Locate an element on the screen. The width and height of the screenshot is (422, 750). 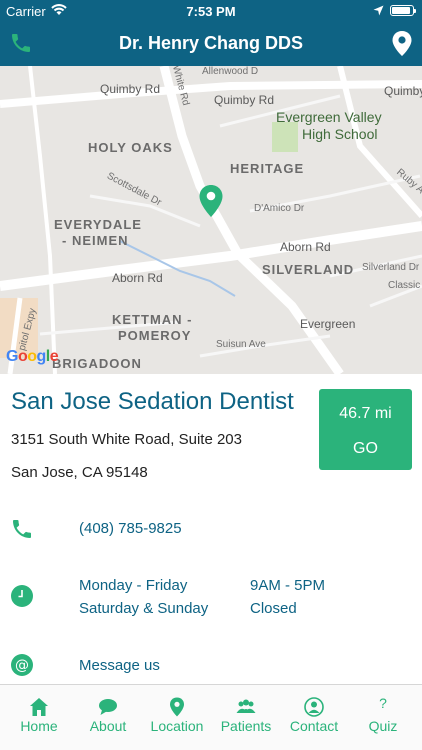
google-logo: Google is located at coordinates (32, 357).